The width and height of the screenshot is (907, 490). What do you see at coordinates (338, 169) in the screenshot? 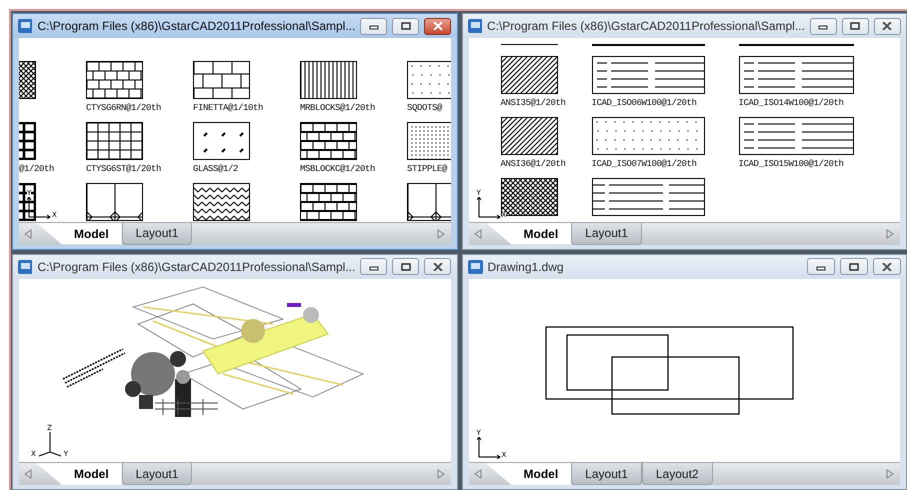
I see `hatch-pattern-label: MSBLOCKC@1/20th` at bounding box center [338, 169].